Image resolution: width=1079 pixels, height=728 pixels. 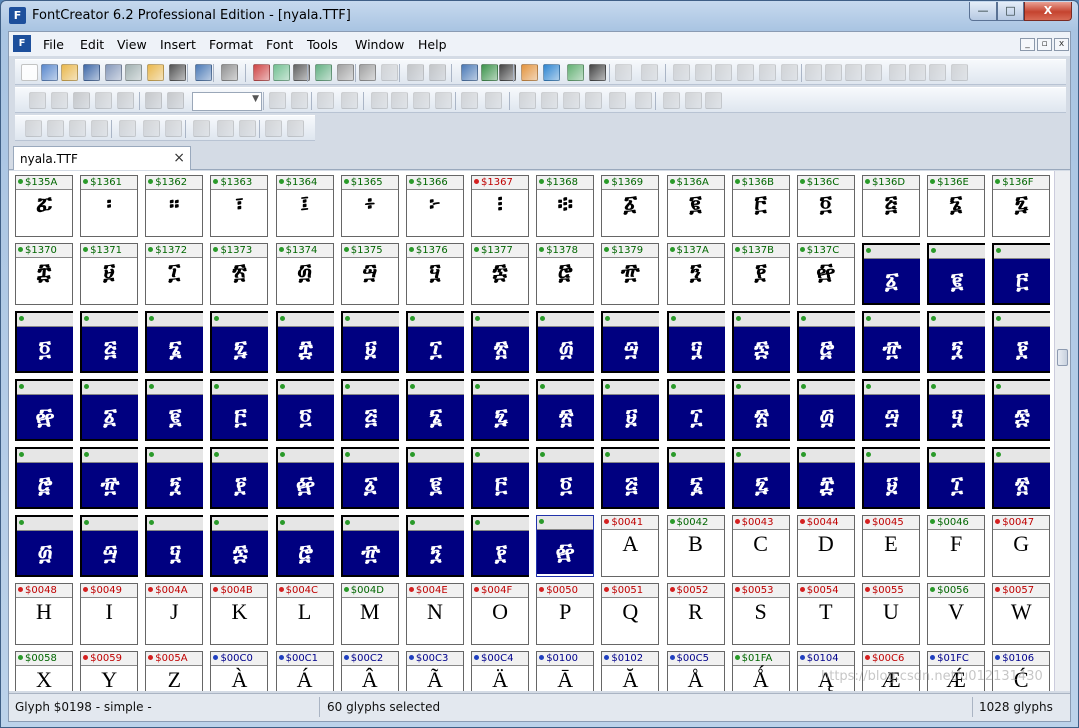 I want to click on glyph-cell: $1361 ፡, so click(x=109, y=206).